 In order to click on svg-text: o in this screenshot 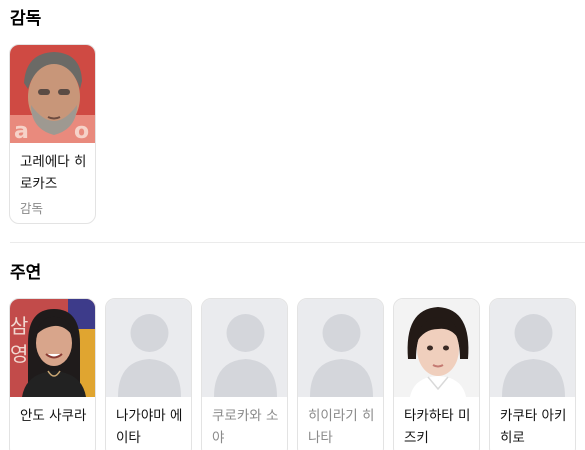, I will do `click(81, 131)`.